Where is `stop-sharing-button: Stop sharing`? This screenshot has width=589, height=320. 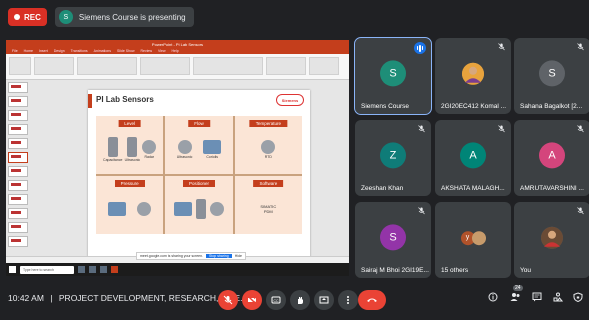 stop-sharing-button: Stop sharing is located at coordinates (219, 256).